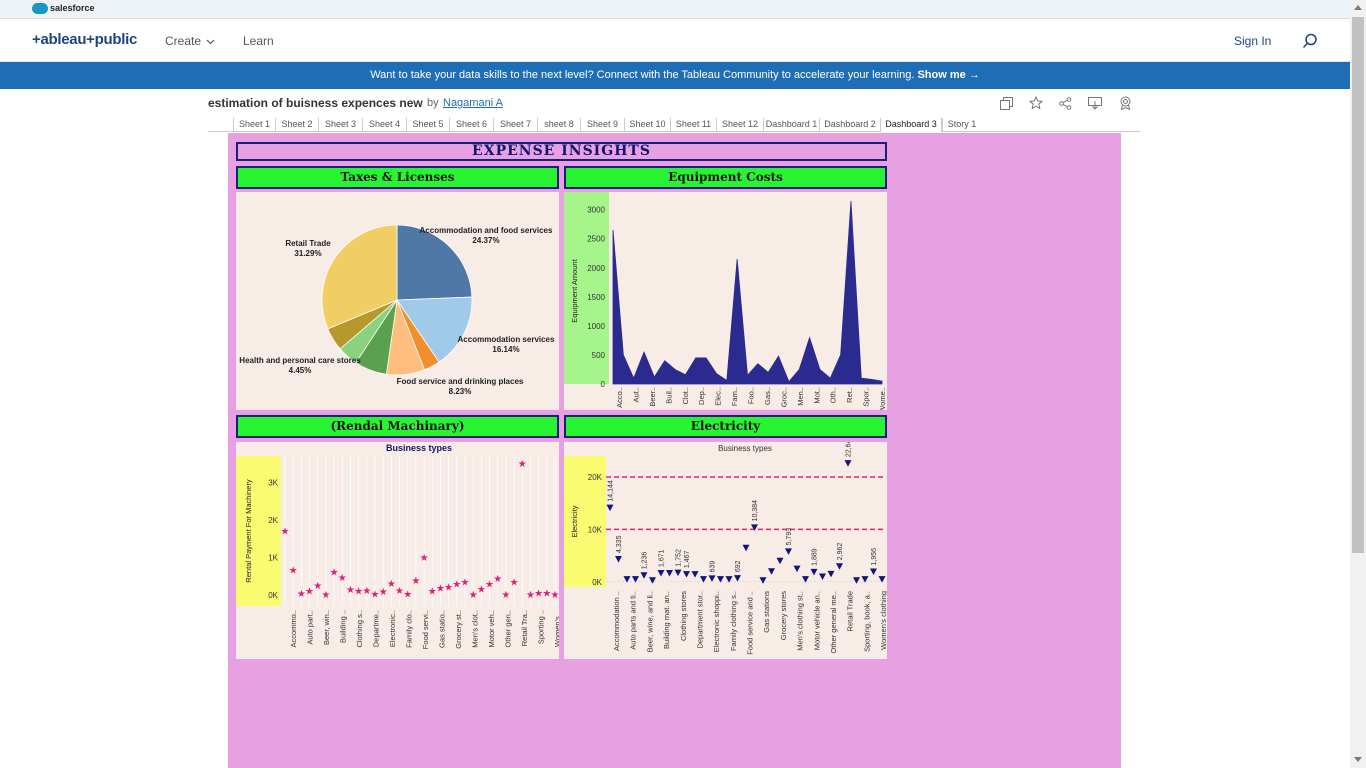 The width and height of the screenshot is (1366, 768). I want to click on badge-icon, so click(1125, 103).